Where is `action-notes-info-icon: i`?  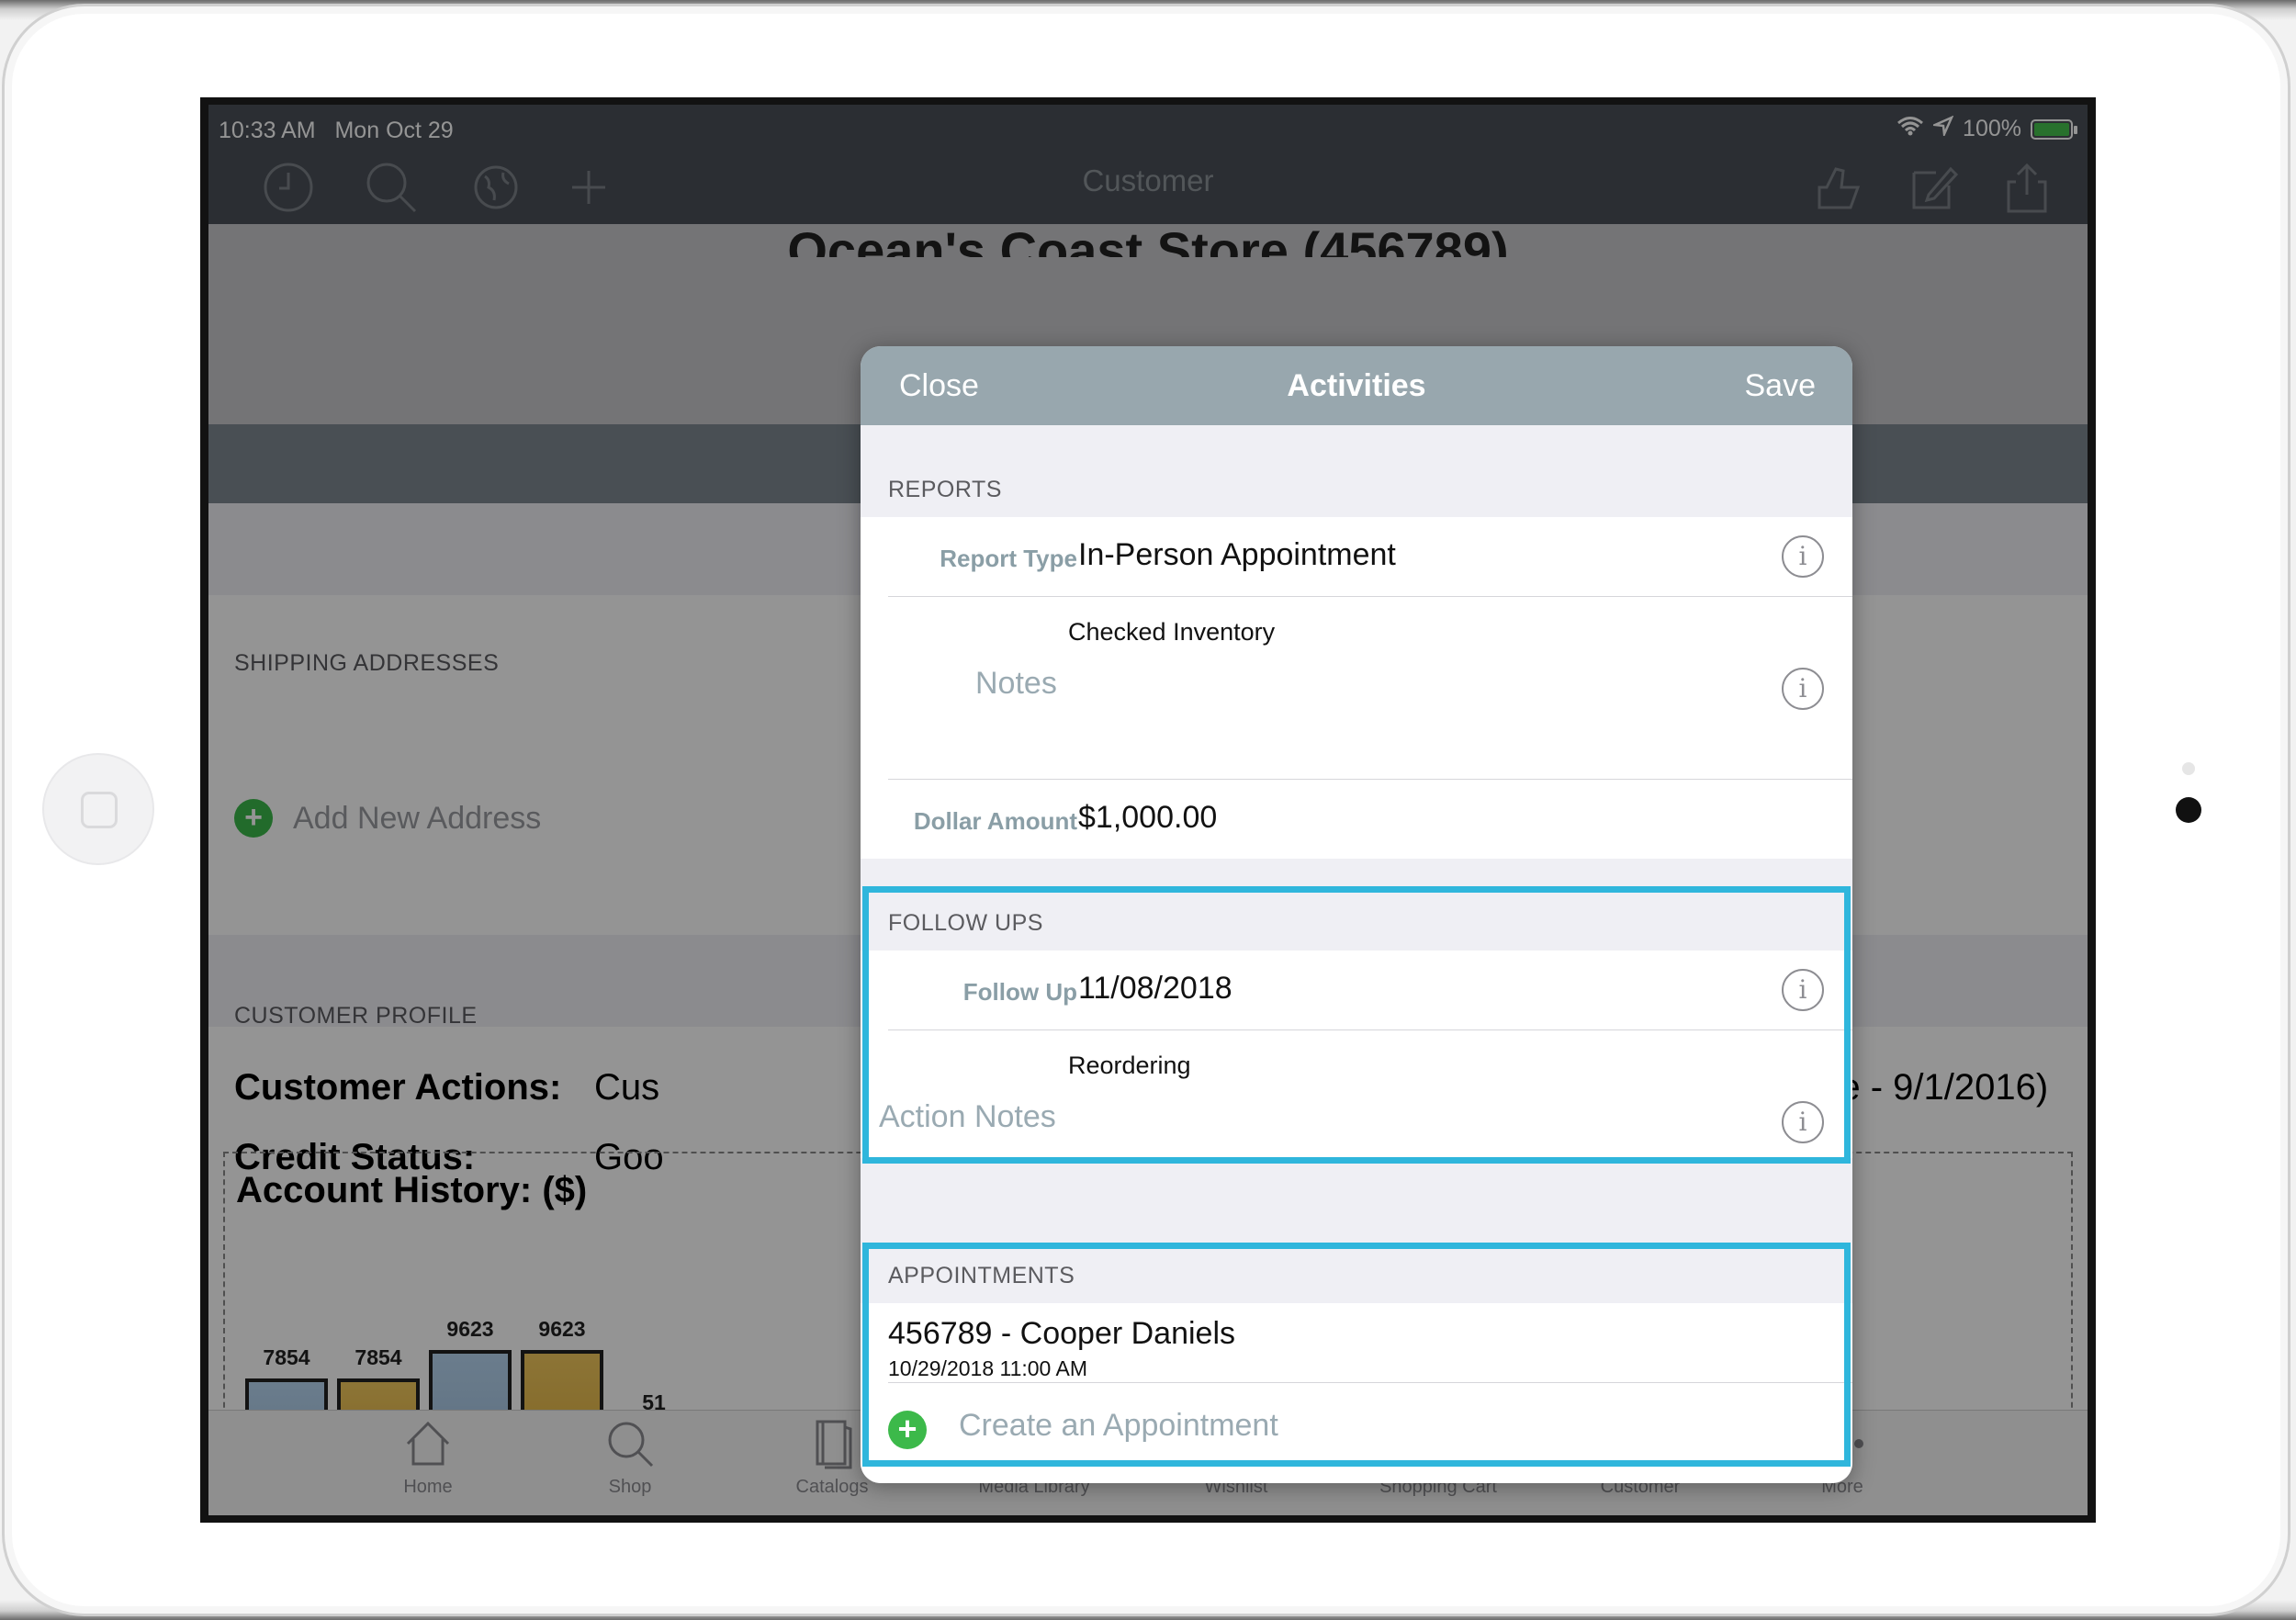
action-notes-info-icon: i is located at coordinates (1803, 1122).